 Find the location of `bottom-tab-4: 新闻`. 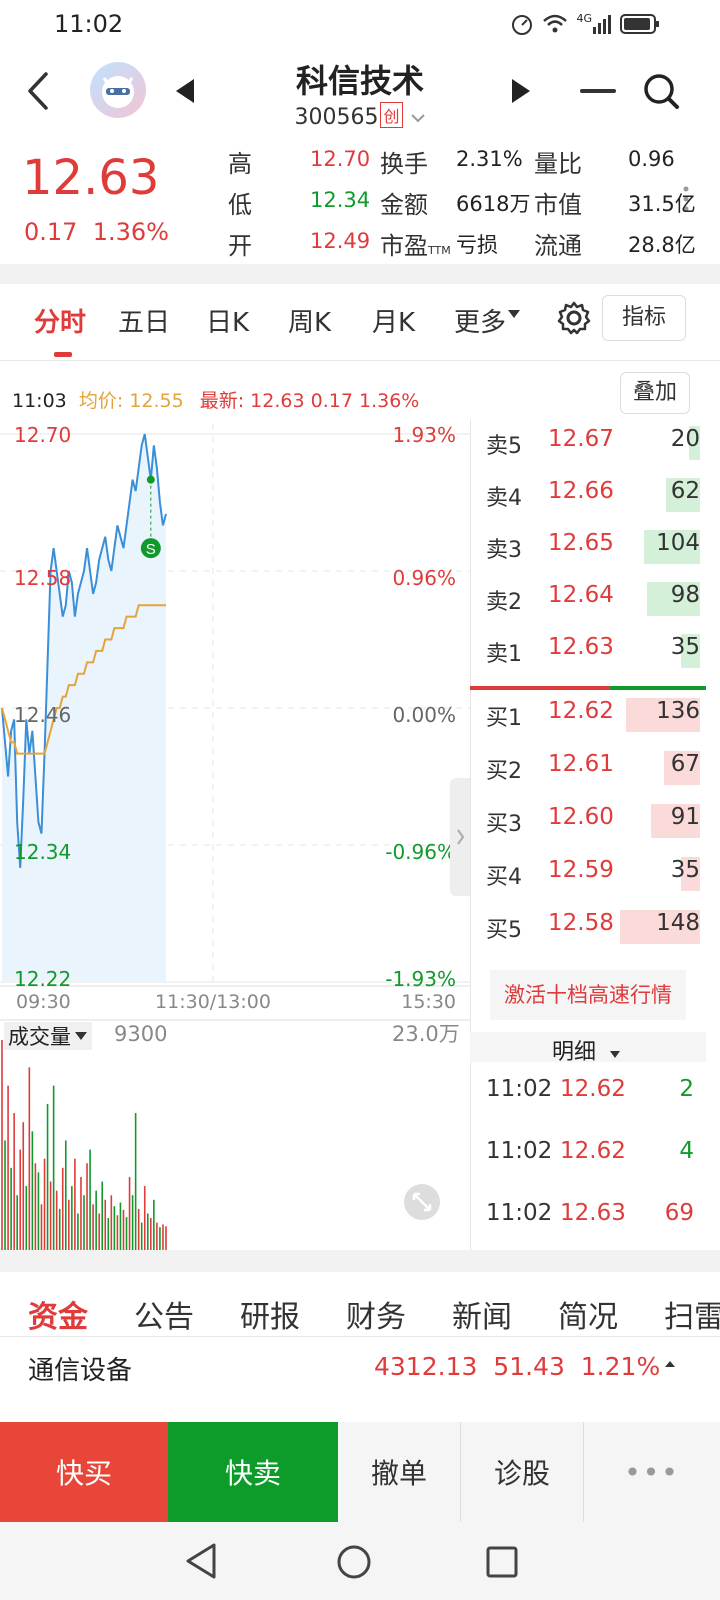

bottom-tab-4: 新闻 is located at coordinates (482, 1314).